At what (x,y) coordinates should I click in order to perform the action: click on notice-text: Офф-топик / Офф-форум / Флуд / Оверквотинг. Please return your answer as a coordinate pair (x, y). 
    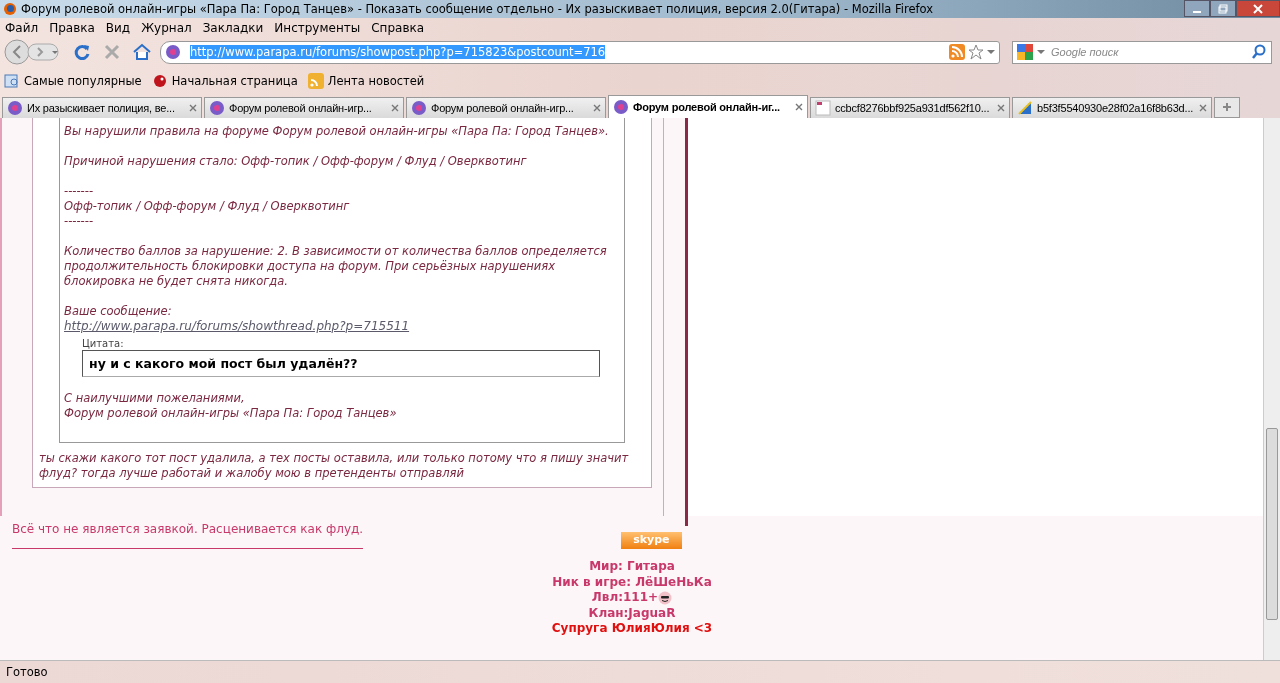
    Looking at the image, I should click on (207, 206).